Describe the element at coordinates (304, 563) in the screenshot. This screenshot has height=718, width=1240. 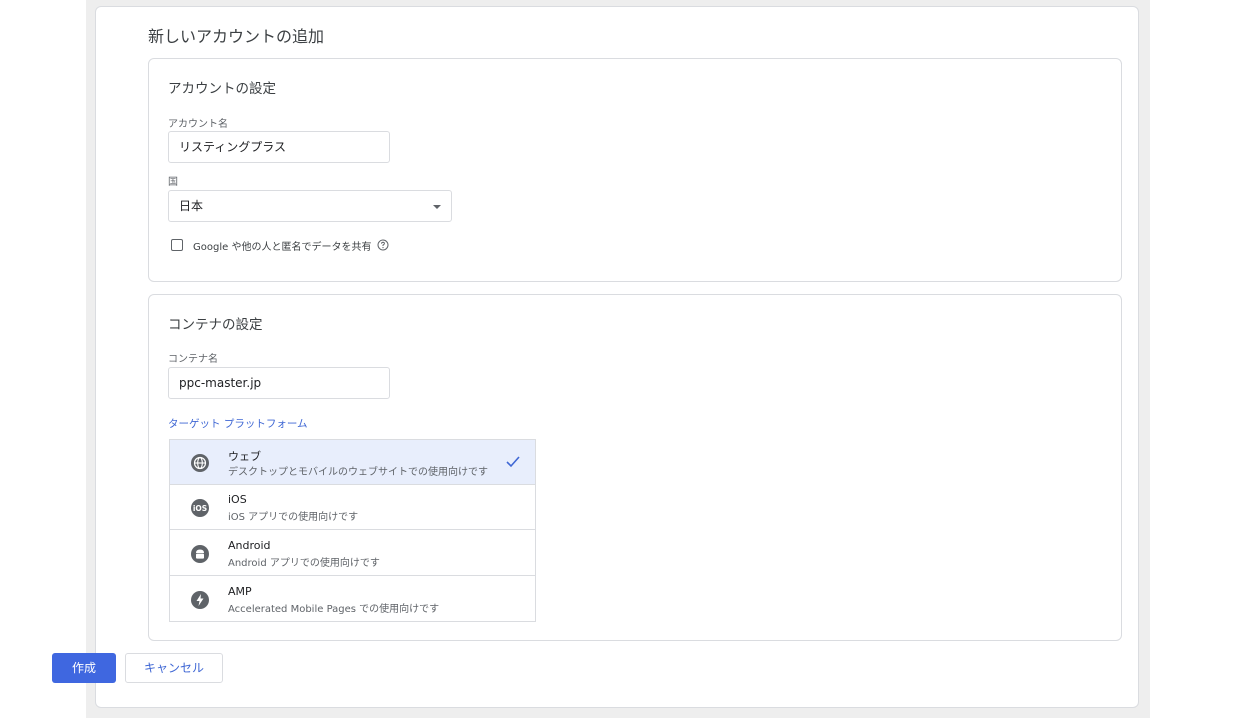
I see `platform-description: Android アプリでの使用向けです` at that location.